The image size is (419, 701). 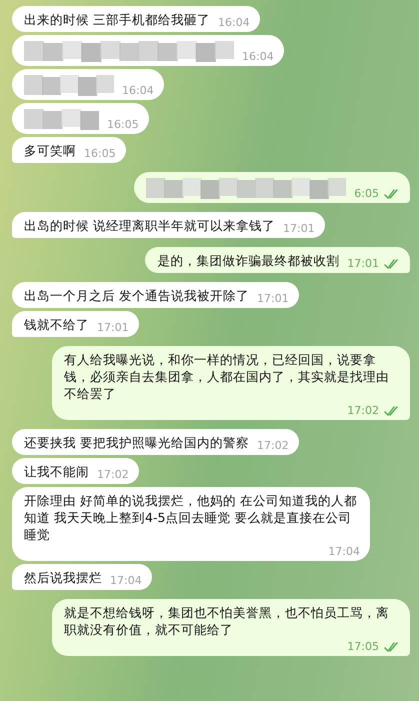 I want to click on message-text: 就是不想给钱呀，集团也不怕美誉黑，也不怕员工骂，离职就没有价值，就不可能给了, so click(x=227, y=621).